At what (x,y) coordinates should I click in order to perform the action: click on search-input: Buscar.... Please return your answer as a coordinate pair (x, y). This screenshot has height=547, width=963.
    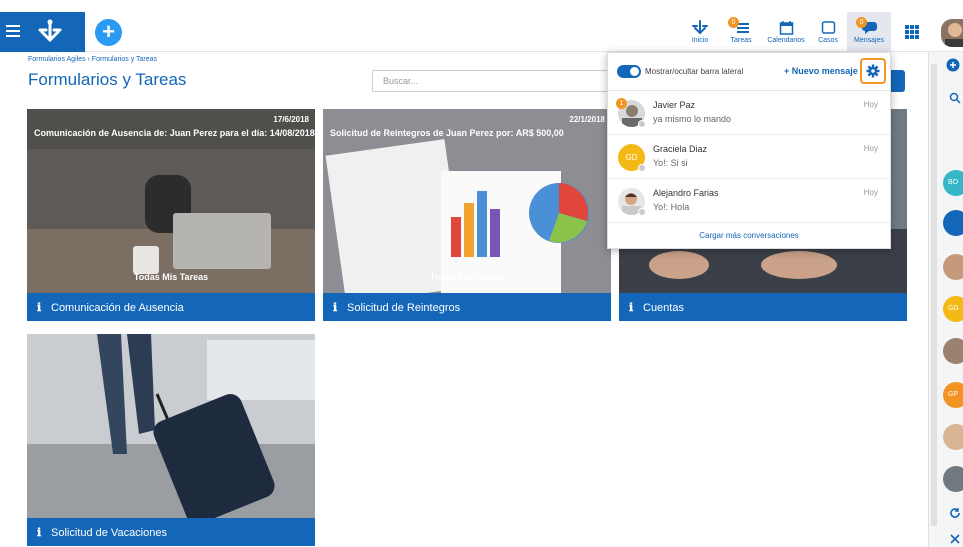
    Looking at the image, I should click on (492, 81).